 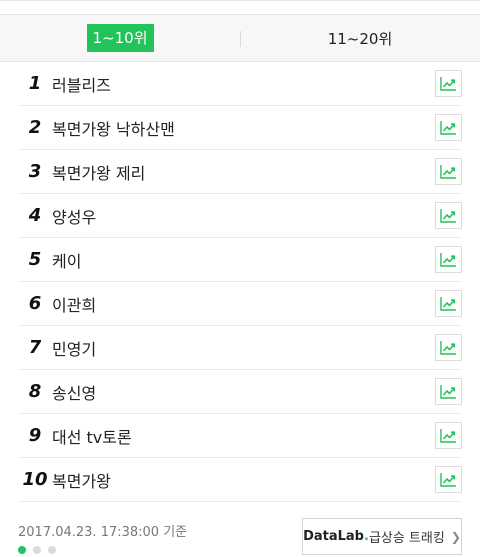 What do you see at coordinates (243, 436) in the screenshot?
I see `keyword-link: 대선 tv토론` at bounding box center [243, 436].